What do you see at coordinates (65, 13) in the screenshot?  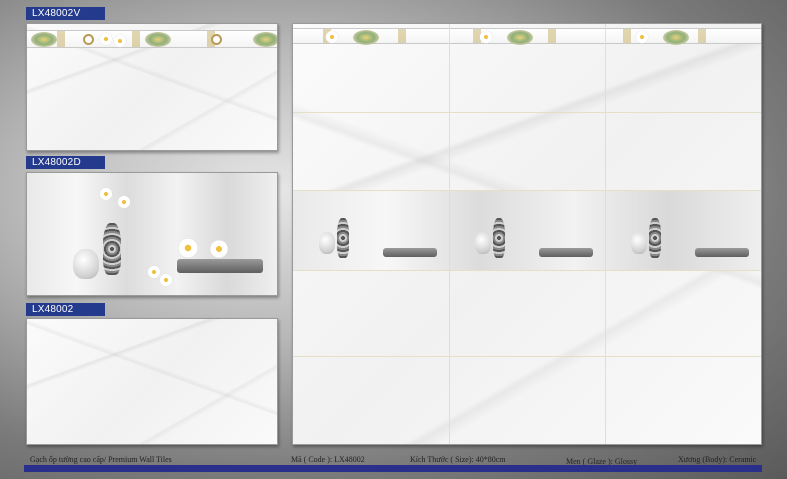 I see `product-label-lx48002v: LX48002V` at bounding box center [65, 13].